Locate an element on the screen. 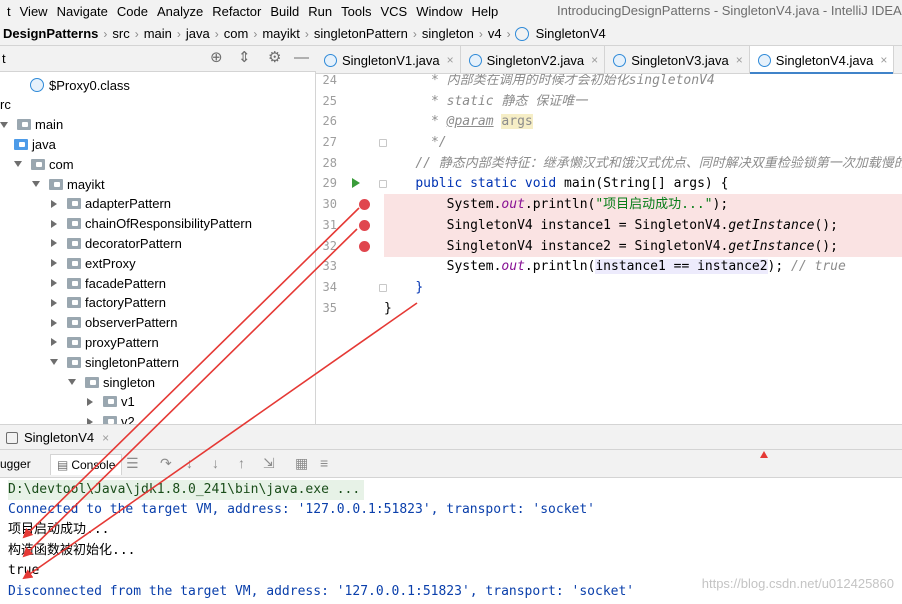 The height and width of the screenshot is (604, 902). tree-item: chainOfResponsibilityPattern is located at coordinates (151, 224).